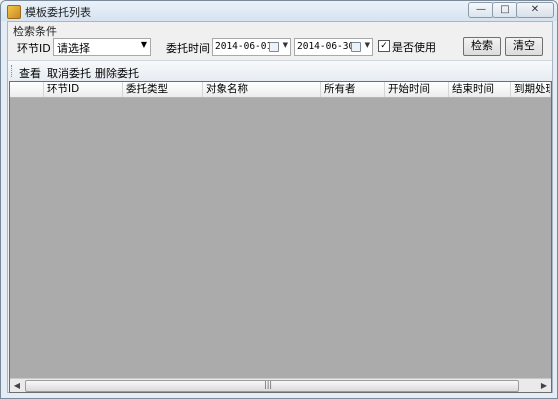  I want to click on column-header: 委托类型, so click(163, 89).